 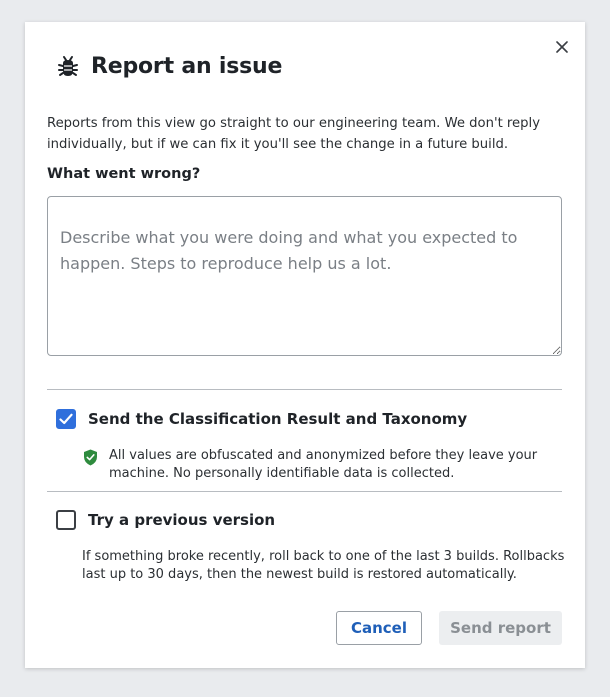 I want to click on dialog-header: Report an issue, so click(x=169, y=66).